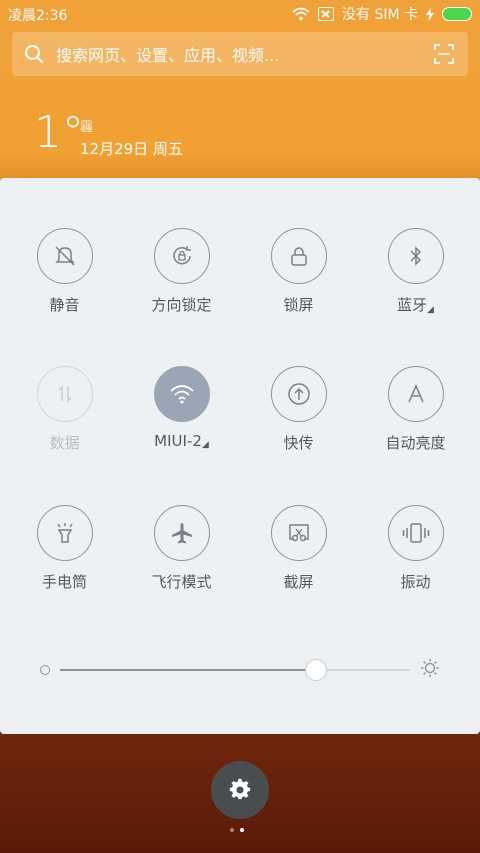 The image size is (480, 853). I want to click on airplane-button, so click(181, 533).